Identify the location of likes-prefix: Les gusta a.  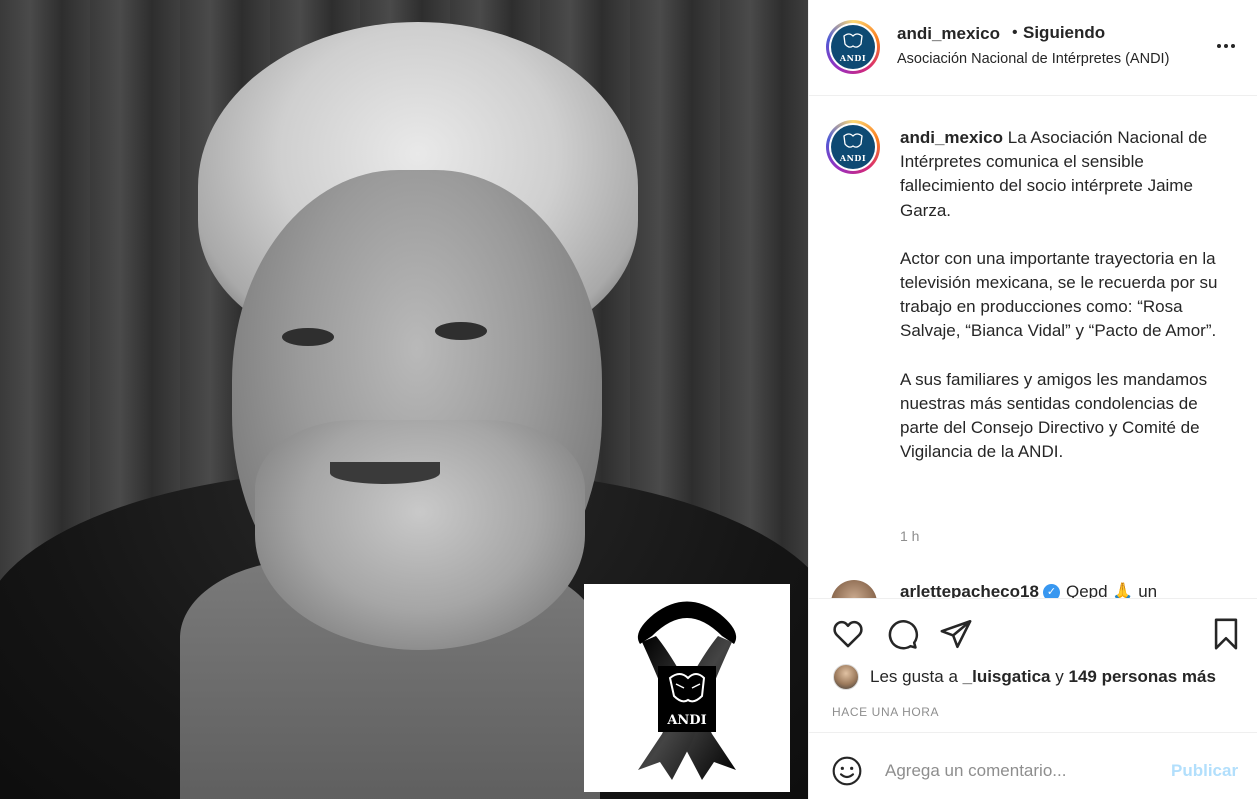
(914, 676).